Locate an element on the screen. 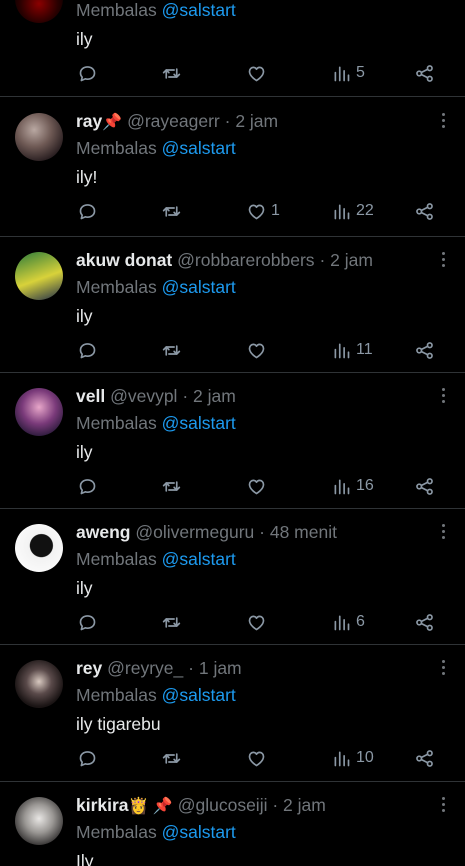 The height and width of the screenshot is (866, 465). views-button: 16 is located at coordinates (352, 486).